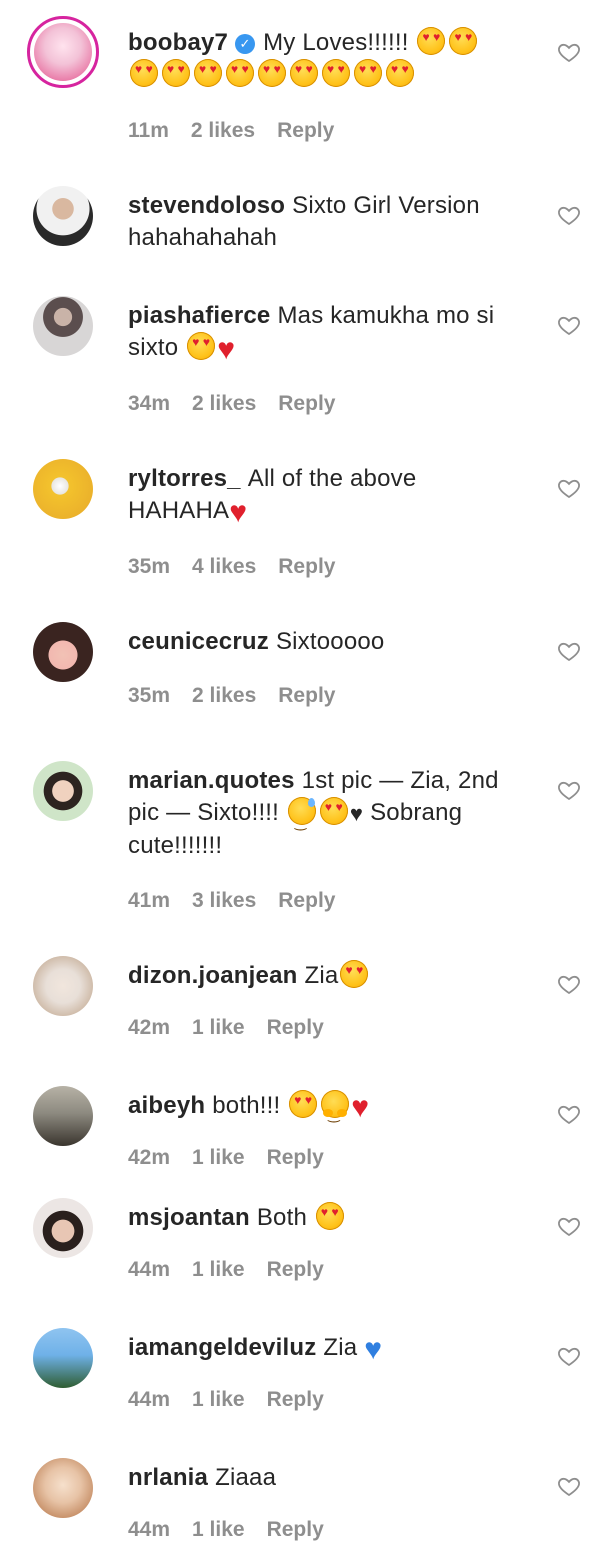 Image resolution: width=600 pixels, height=1563 pixels. What do you see at coordinates (336, 42) in the screenshot?
I see `comment-text: My Loves!!!!!!` at bounding box center [336, 42].